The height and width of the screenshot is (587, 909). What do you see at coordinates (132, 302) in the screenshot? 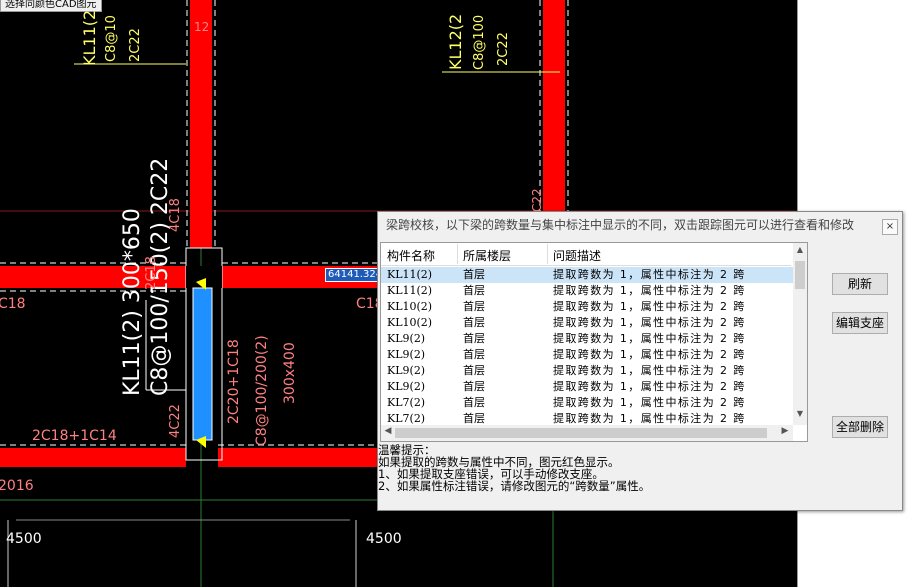
I see `main-beam-name-label: KL11(2) 300*650` at bounding box center [132, 302].